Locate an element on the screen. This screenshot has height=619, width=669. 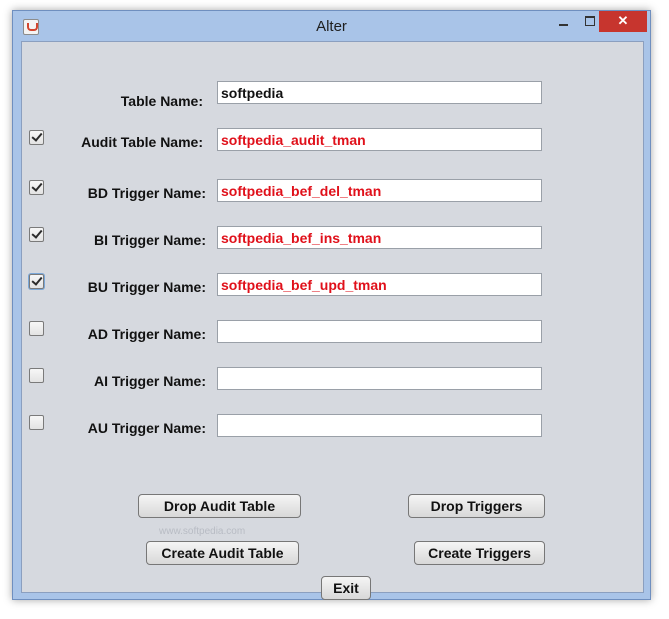
bu-trigger-name-label: BU Trigger Name: is located at coordinates (146, 287).